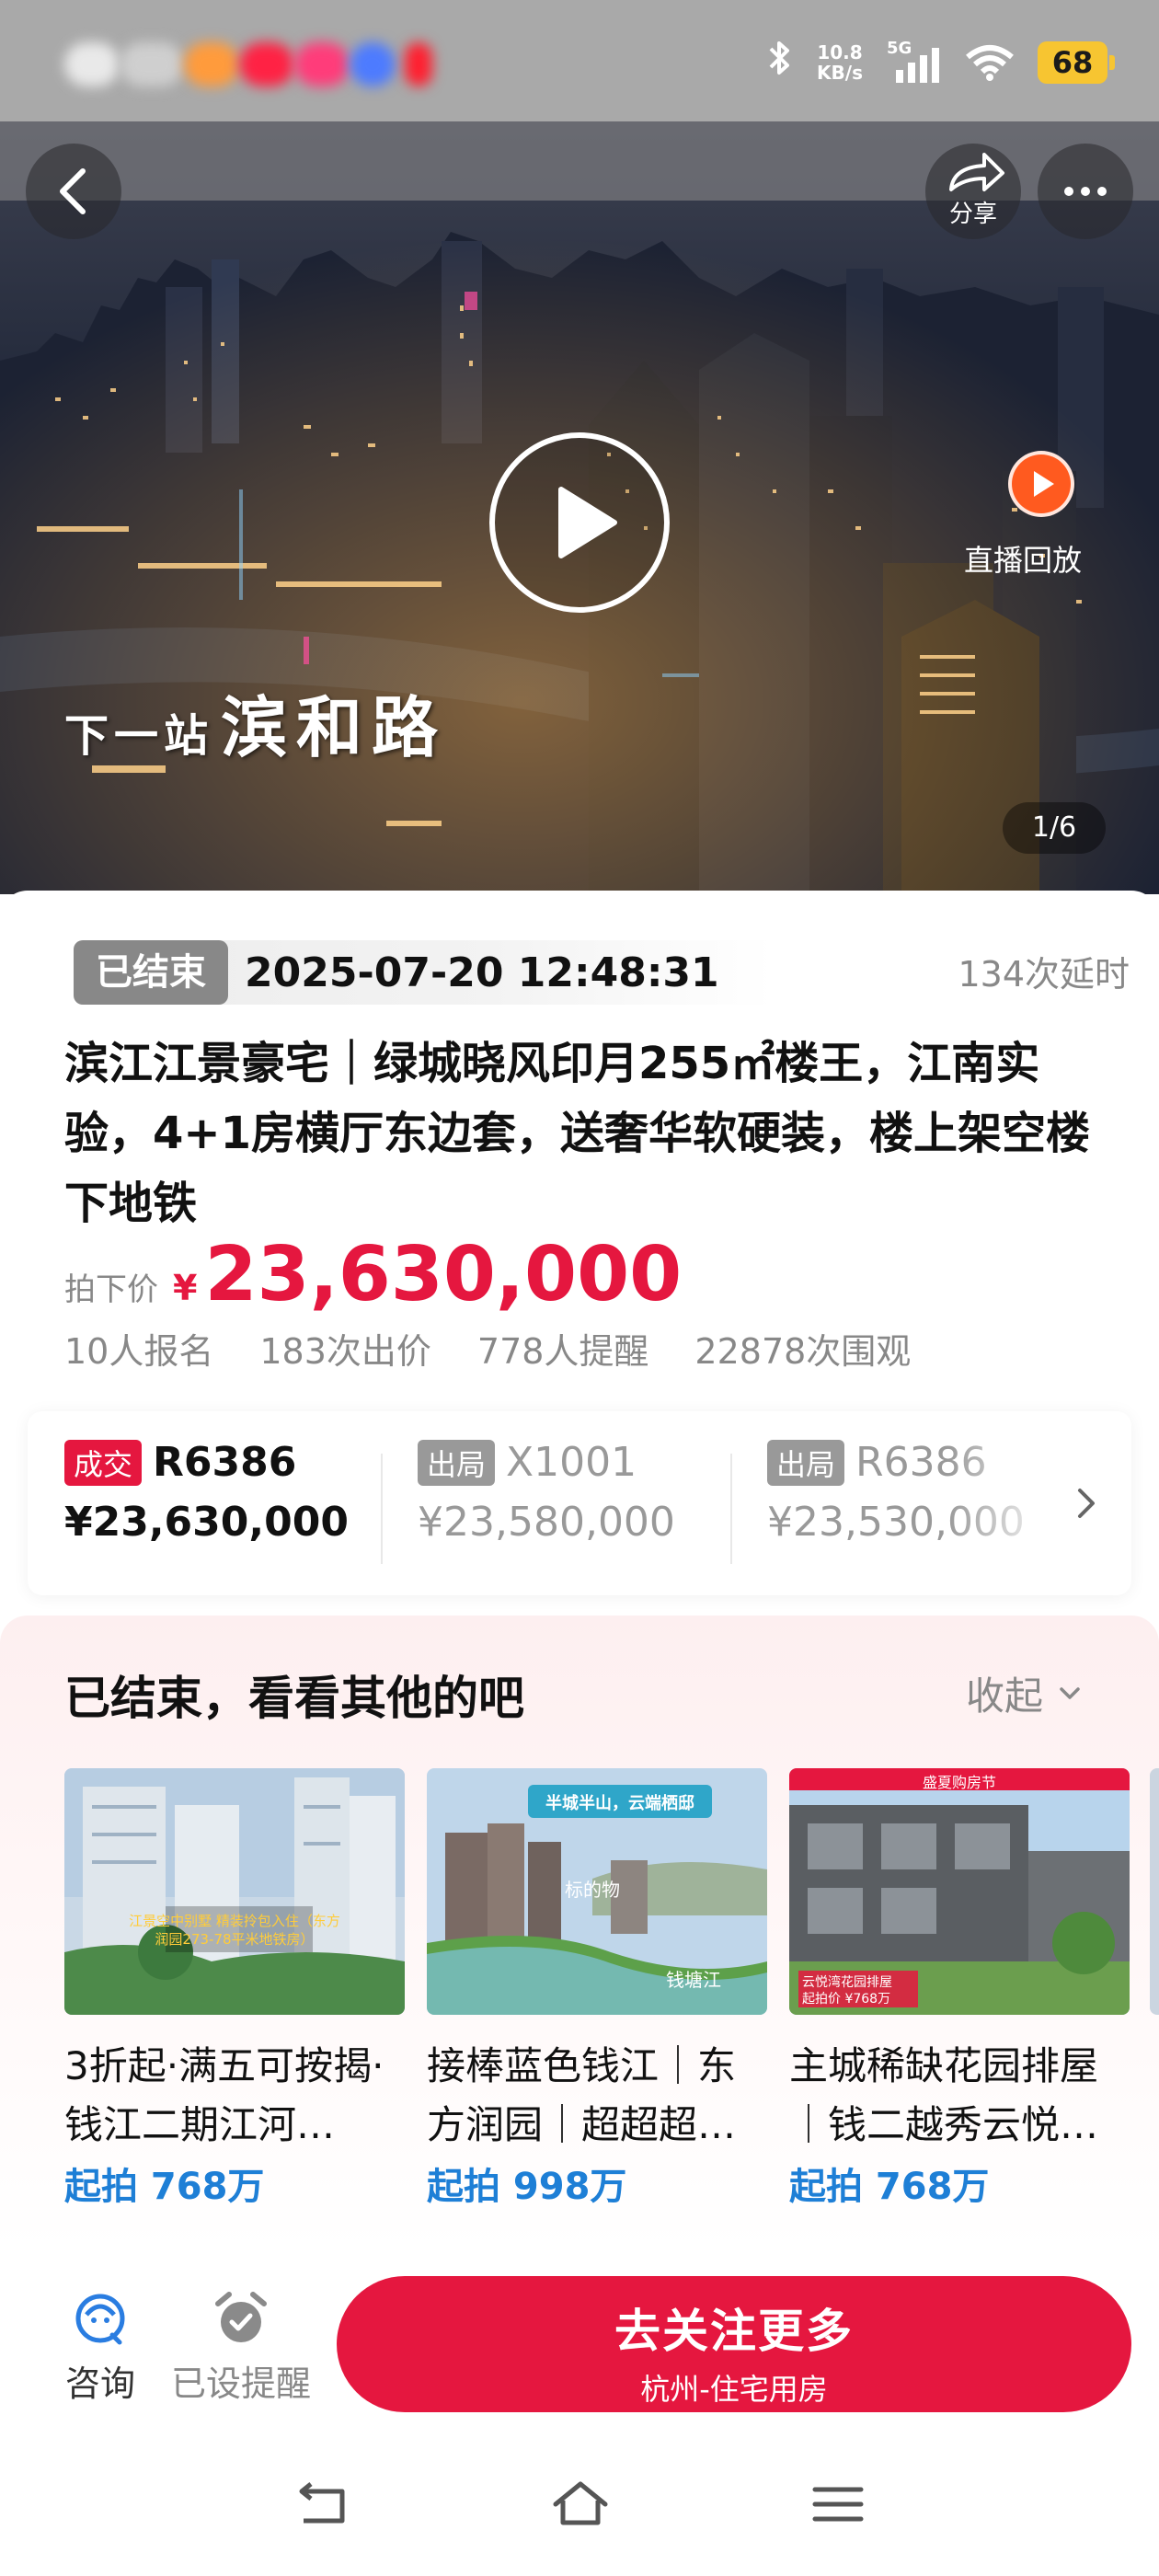 Image resolution: width=1159 pixels, height=2576 pixels. What do you see at coordinates (840, 62) in the screenshot?
I see `network-speed: 10.8 KB/s` at bounding box center [840, 62].